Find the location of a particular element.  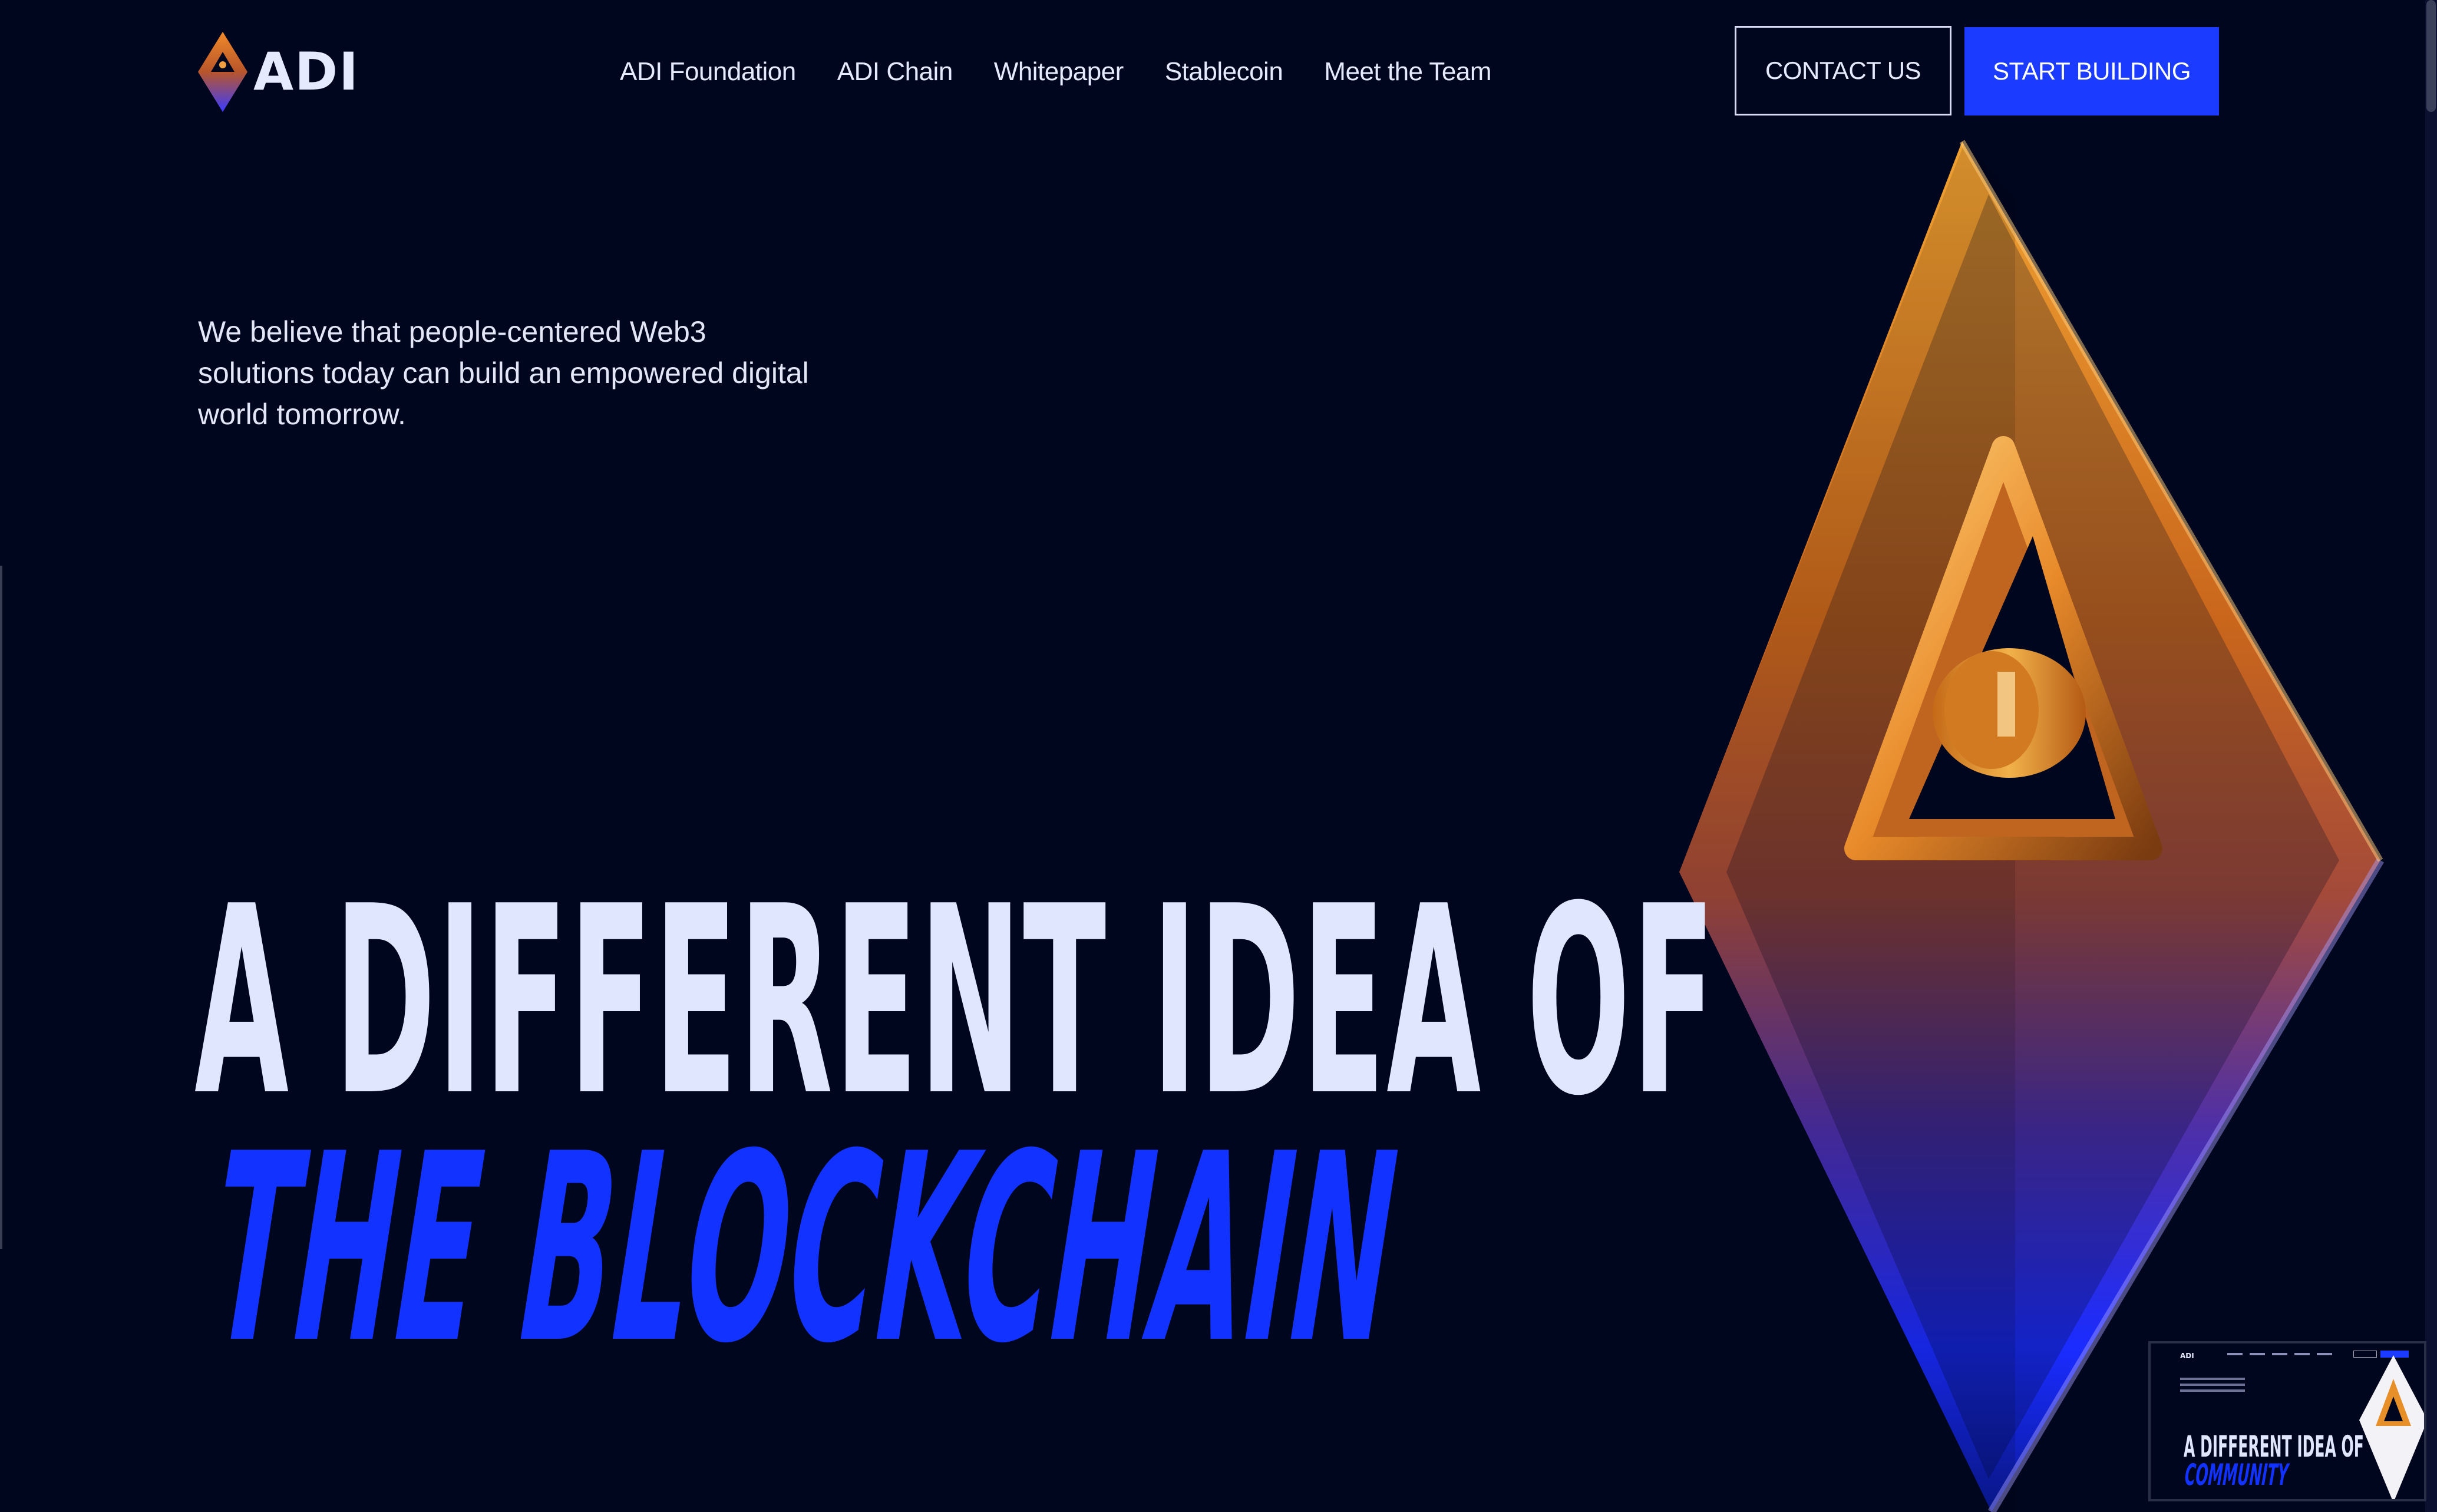

preview-emblem-icon is located at coordinates (2391, 1427).